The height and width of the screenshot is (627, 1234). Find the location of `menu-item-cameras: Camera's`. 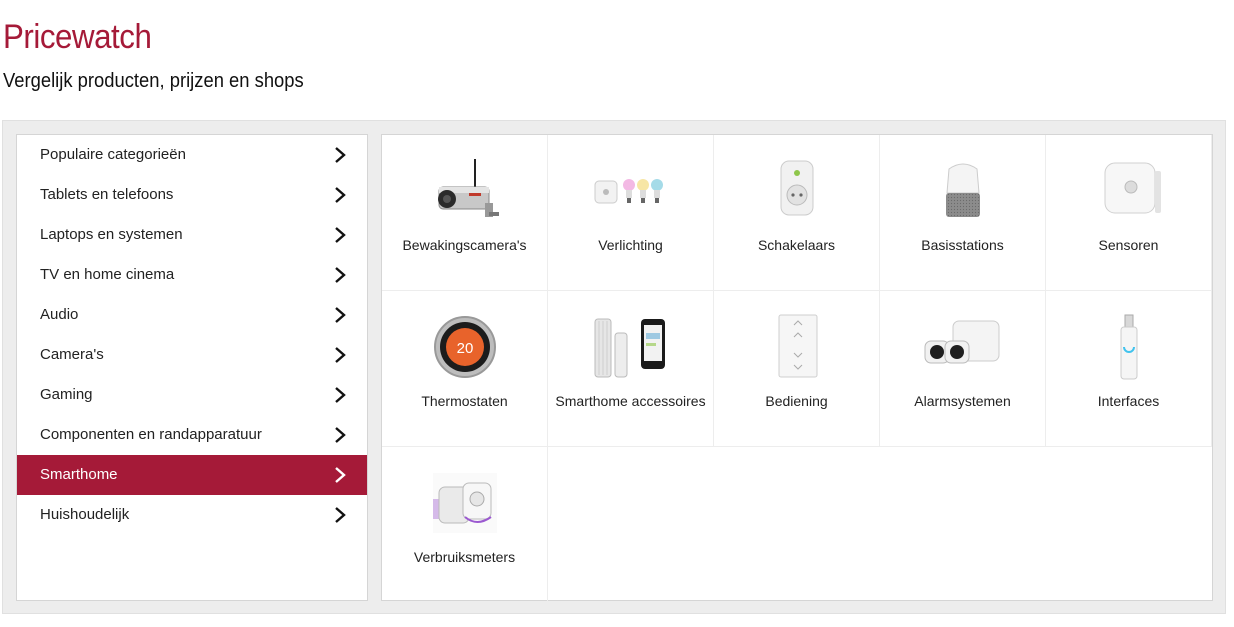

menu-item-cameras: Camera's is located at coordinates (192, 355).